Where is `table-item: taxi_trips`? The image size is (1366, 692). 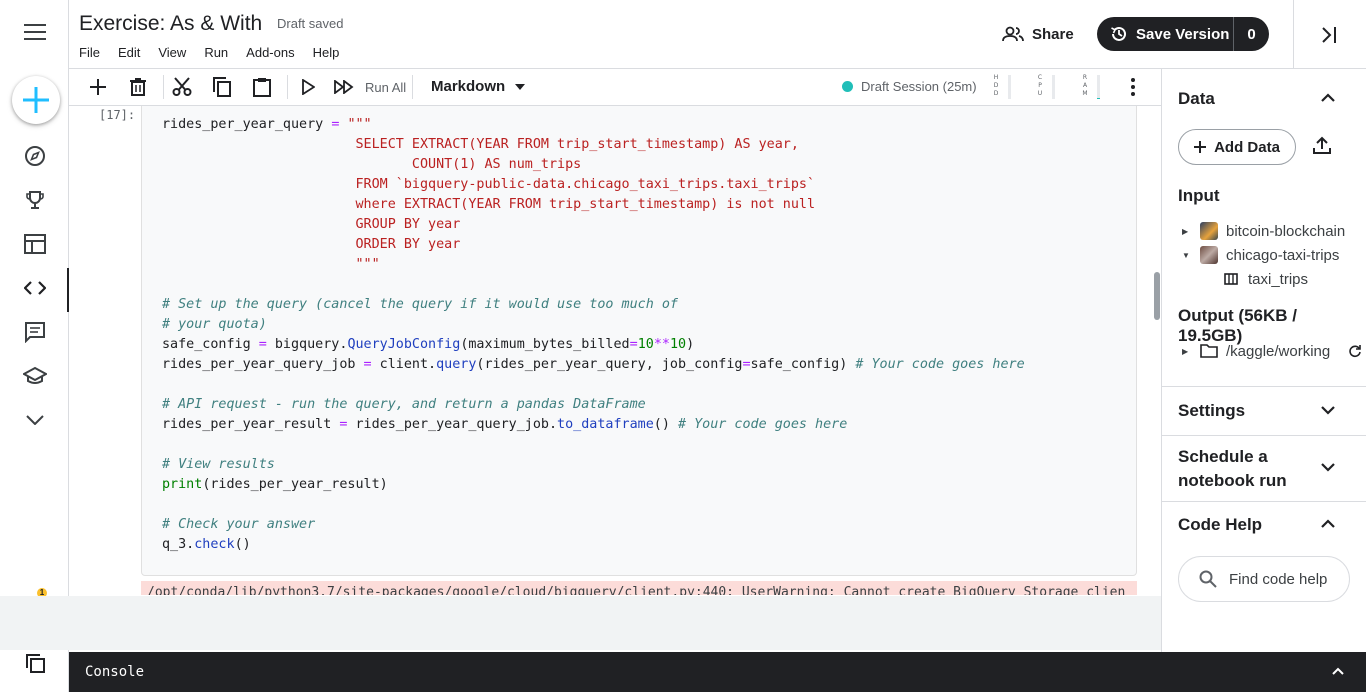 table-item: taxi_trips is located at coordinates (1266, 279).